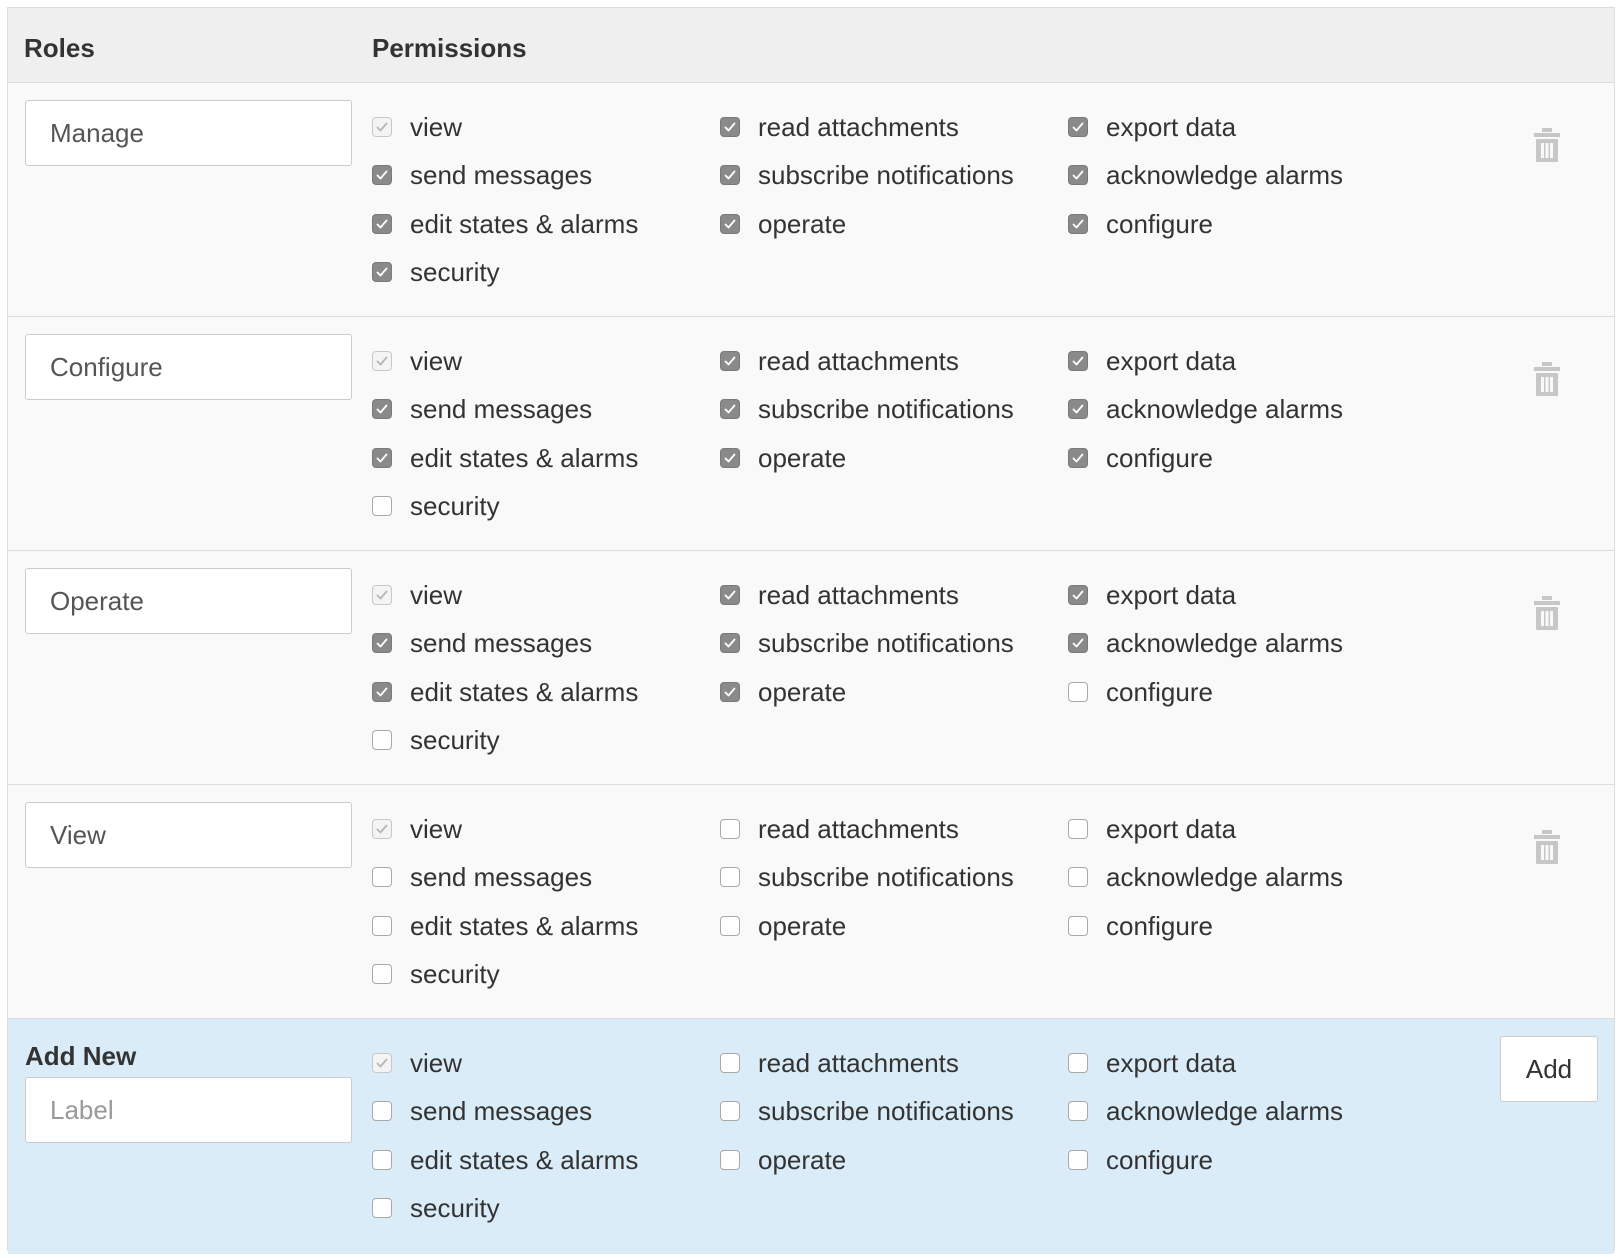 This screenshot has height=1258, width=1622. Describe the element at coordinates (1549, 1069) in the screenshot. I see `add-button: Add` at that location.